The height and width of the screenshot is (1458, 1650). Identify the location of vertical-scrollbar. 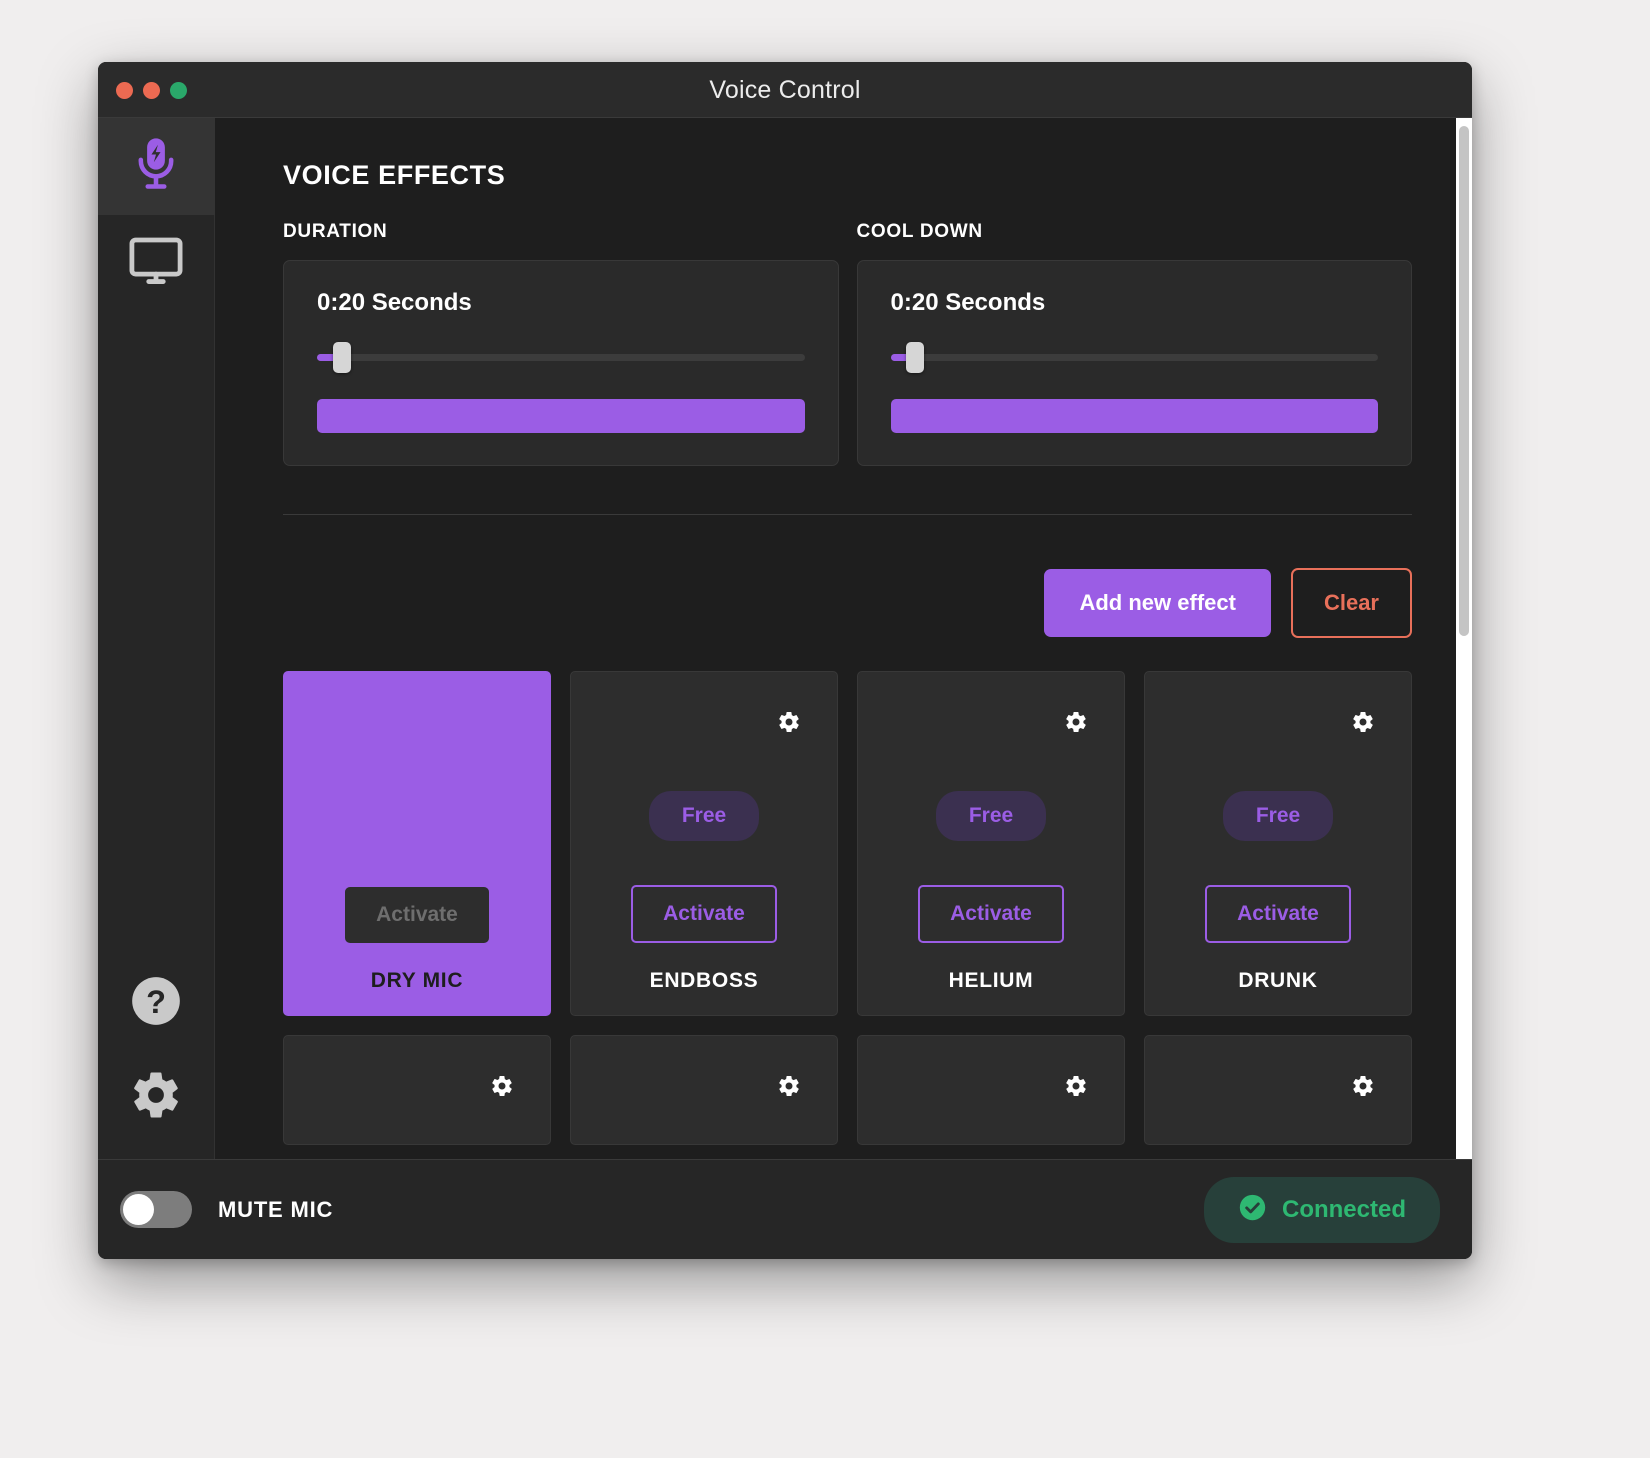
(1464, 638).